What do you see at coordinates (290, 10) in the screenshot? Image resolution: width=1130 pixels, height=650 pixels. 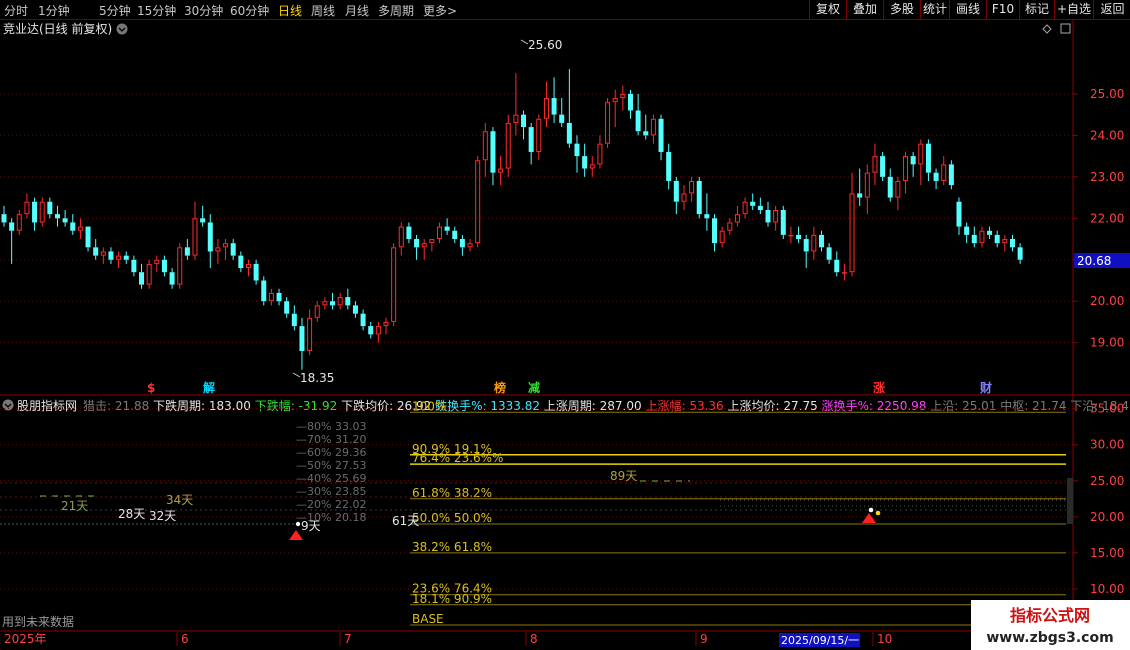 I see `tab-daily: 日线` at bounding box center [290, 10].